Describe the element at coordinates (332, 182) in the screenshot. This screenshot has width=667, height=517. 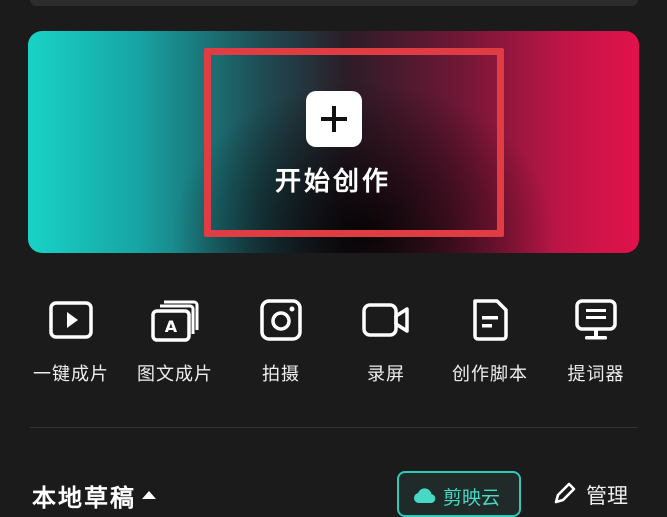
I see `start-creation-label: 开始创作` at that location.